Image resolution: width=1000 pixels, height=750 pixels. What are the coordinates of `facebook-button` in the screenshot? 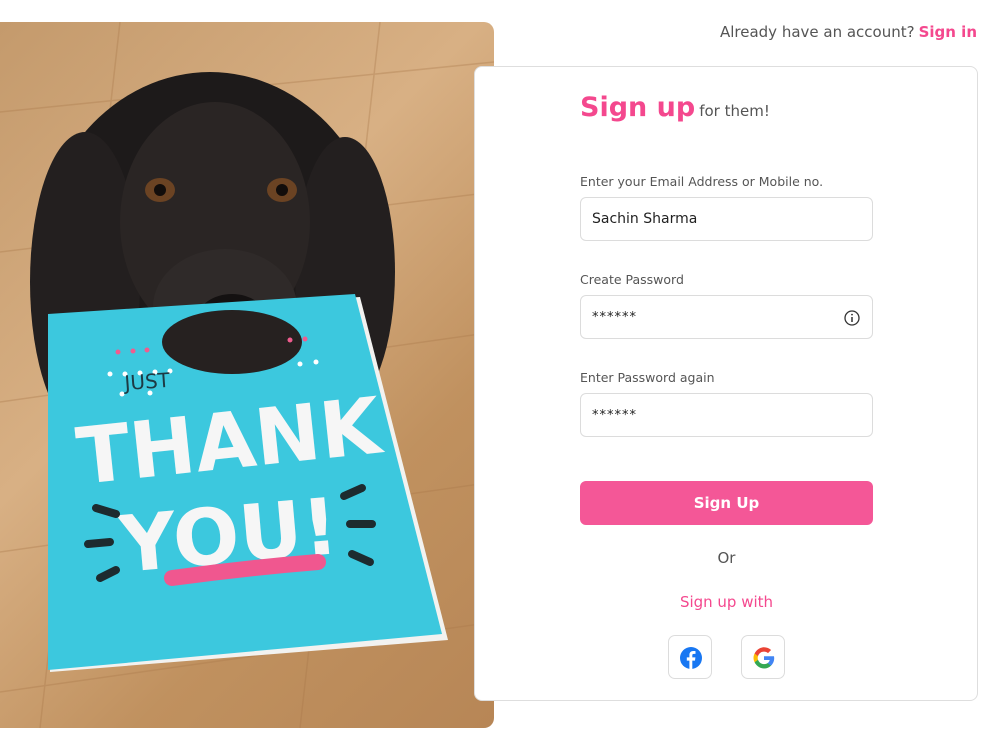 It's located at (690, 657).